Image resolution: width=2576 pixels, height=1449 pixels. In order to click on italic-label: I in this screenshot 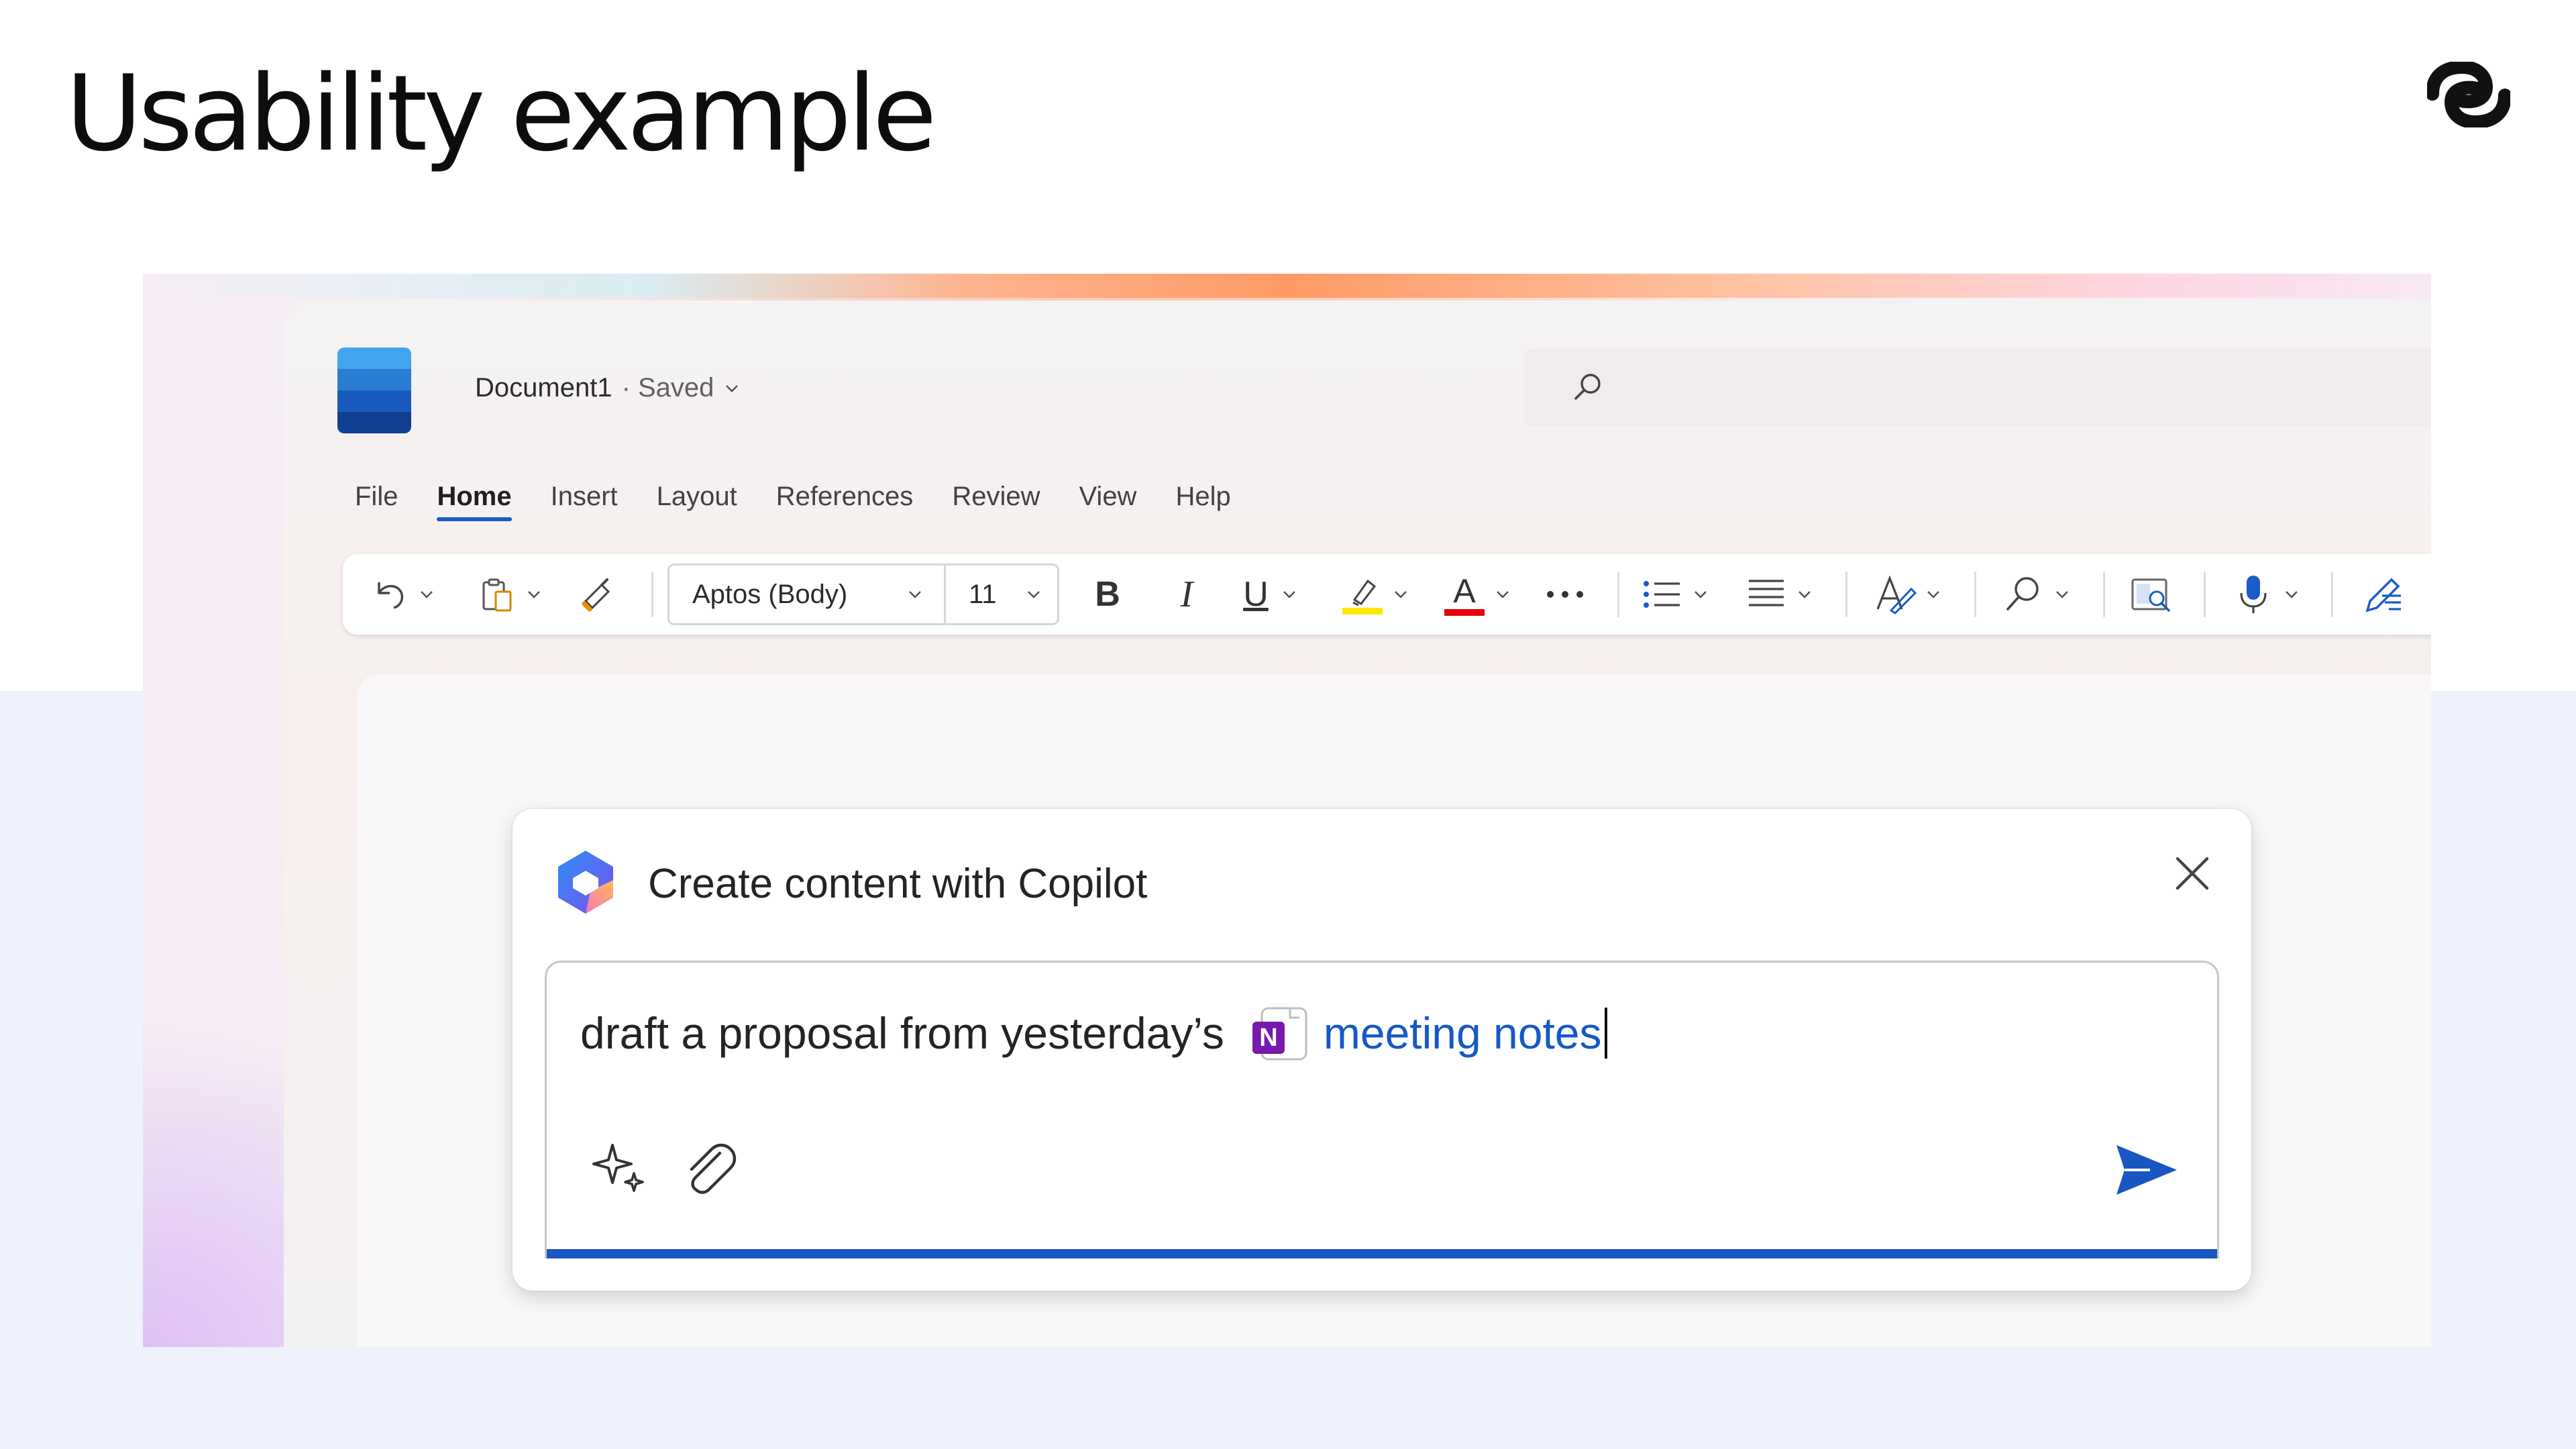, I will do `click(1186, 594)`.